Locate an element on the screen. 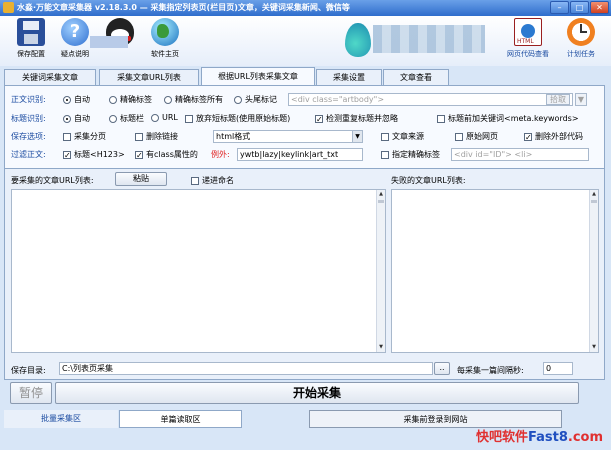 Image resolution: width=611 pixels, height=450 pixels. schedule-label: 计划任务 is located at coordinates (581, 54).